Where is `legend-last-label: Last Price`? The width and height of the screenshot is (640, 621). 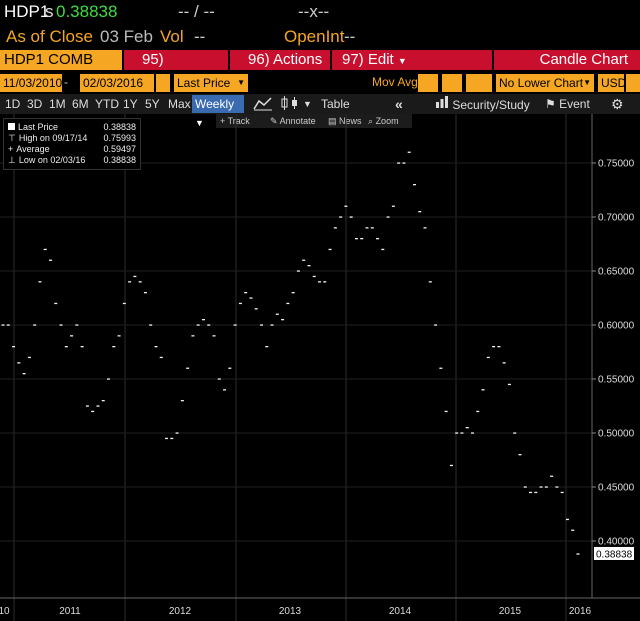
legend-last-label: Last Price is located at coordinates (38, 127).